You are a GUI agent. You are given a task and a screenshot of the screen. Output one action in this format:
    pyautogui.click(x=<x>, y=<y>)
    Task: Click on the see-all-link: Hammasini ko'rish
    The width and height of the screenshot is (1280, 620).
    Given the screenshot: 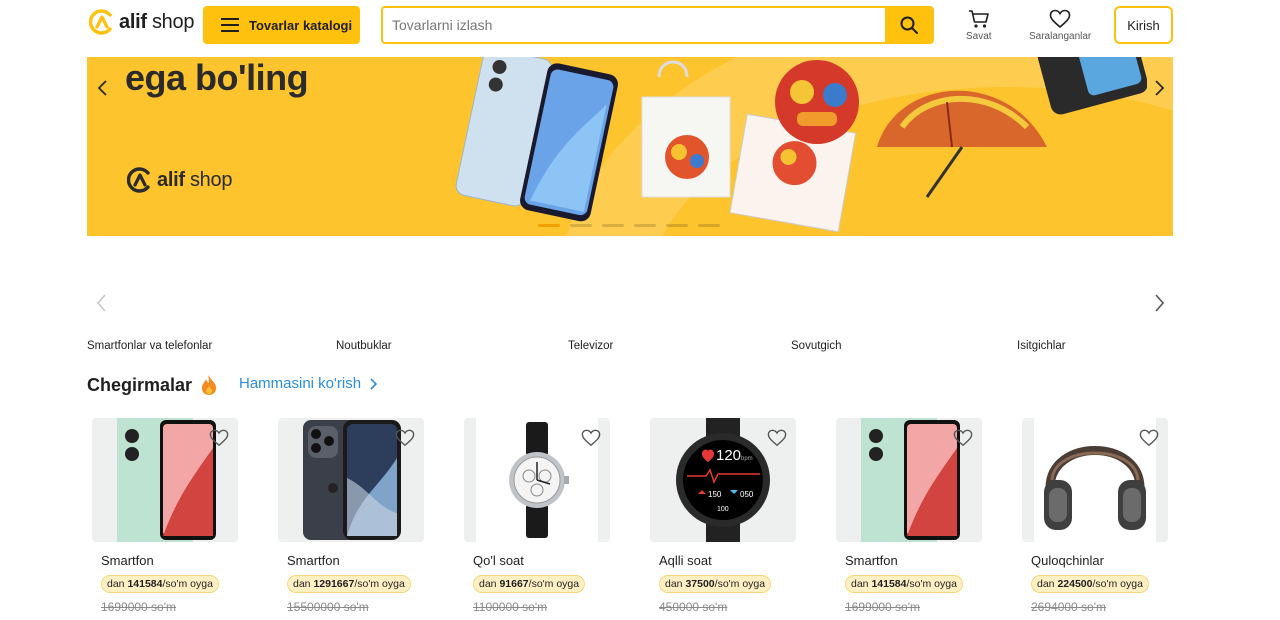 What is the action you would take?
    pyautogui.click(x=309, y=383)
    